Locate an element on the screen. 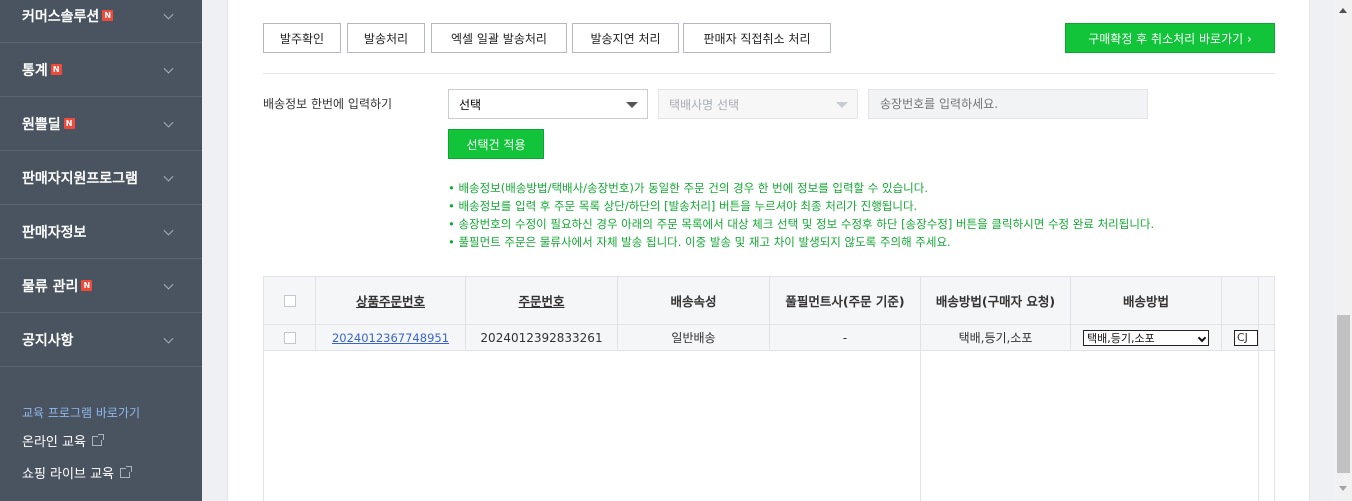 The image size is (1352, 501). product-order-no-cell: 2024012367748951 is located at coordinates (391, 337).